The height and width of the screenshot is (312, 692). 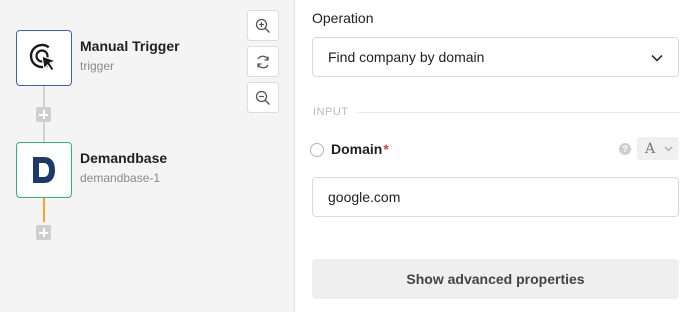 I want to click on divider, so click(x=519, y=112).